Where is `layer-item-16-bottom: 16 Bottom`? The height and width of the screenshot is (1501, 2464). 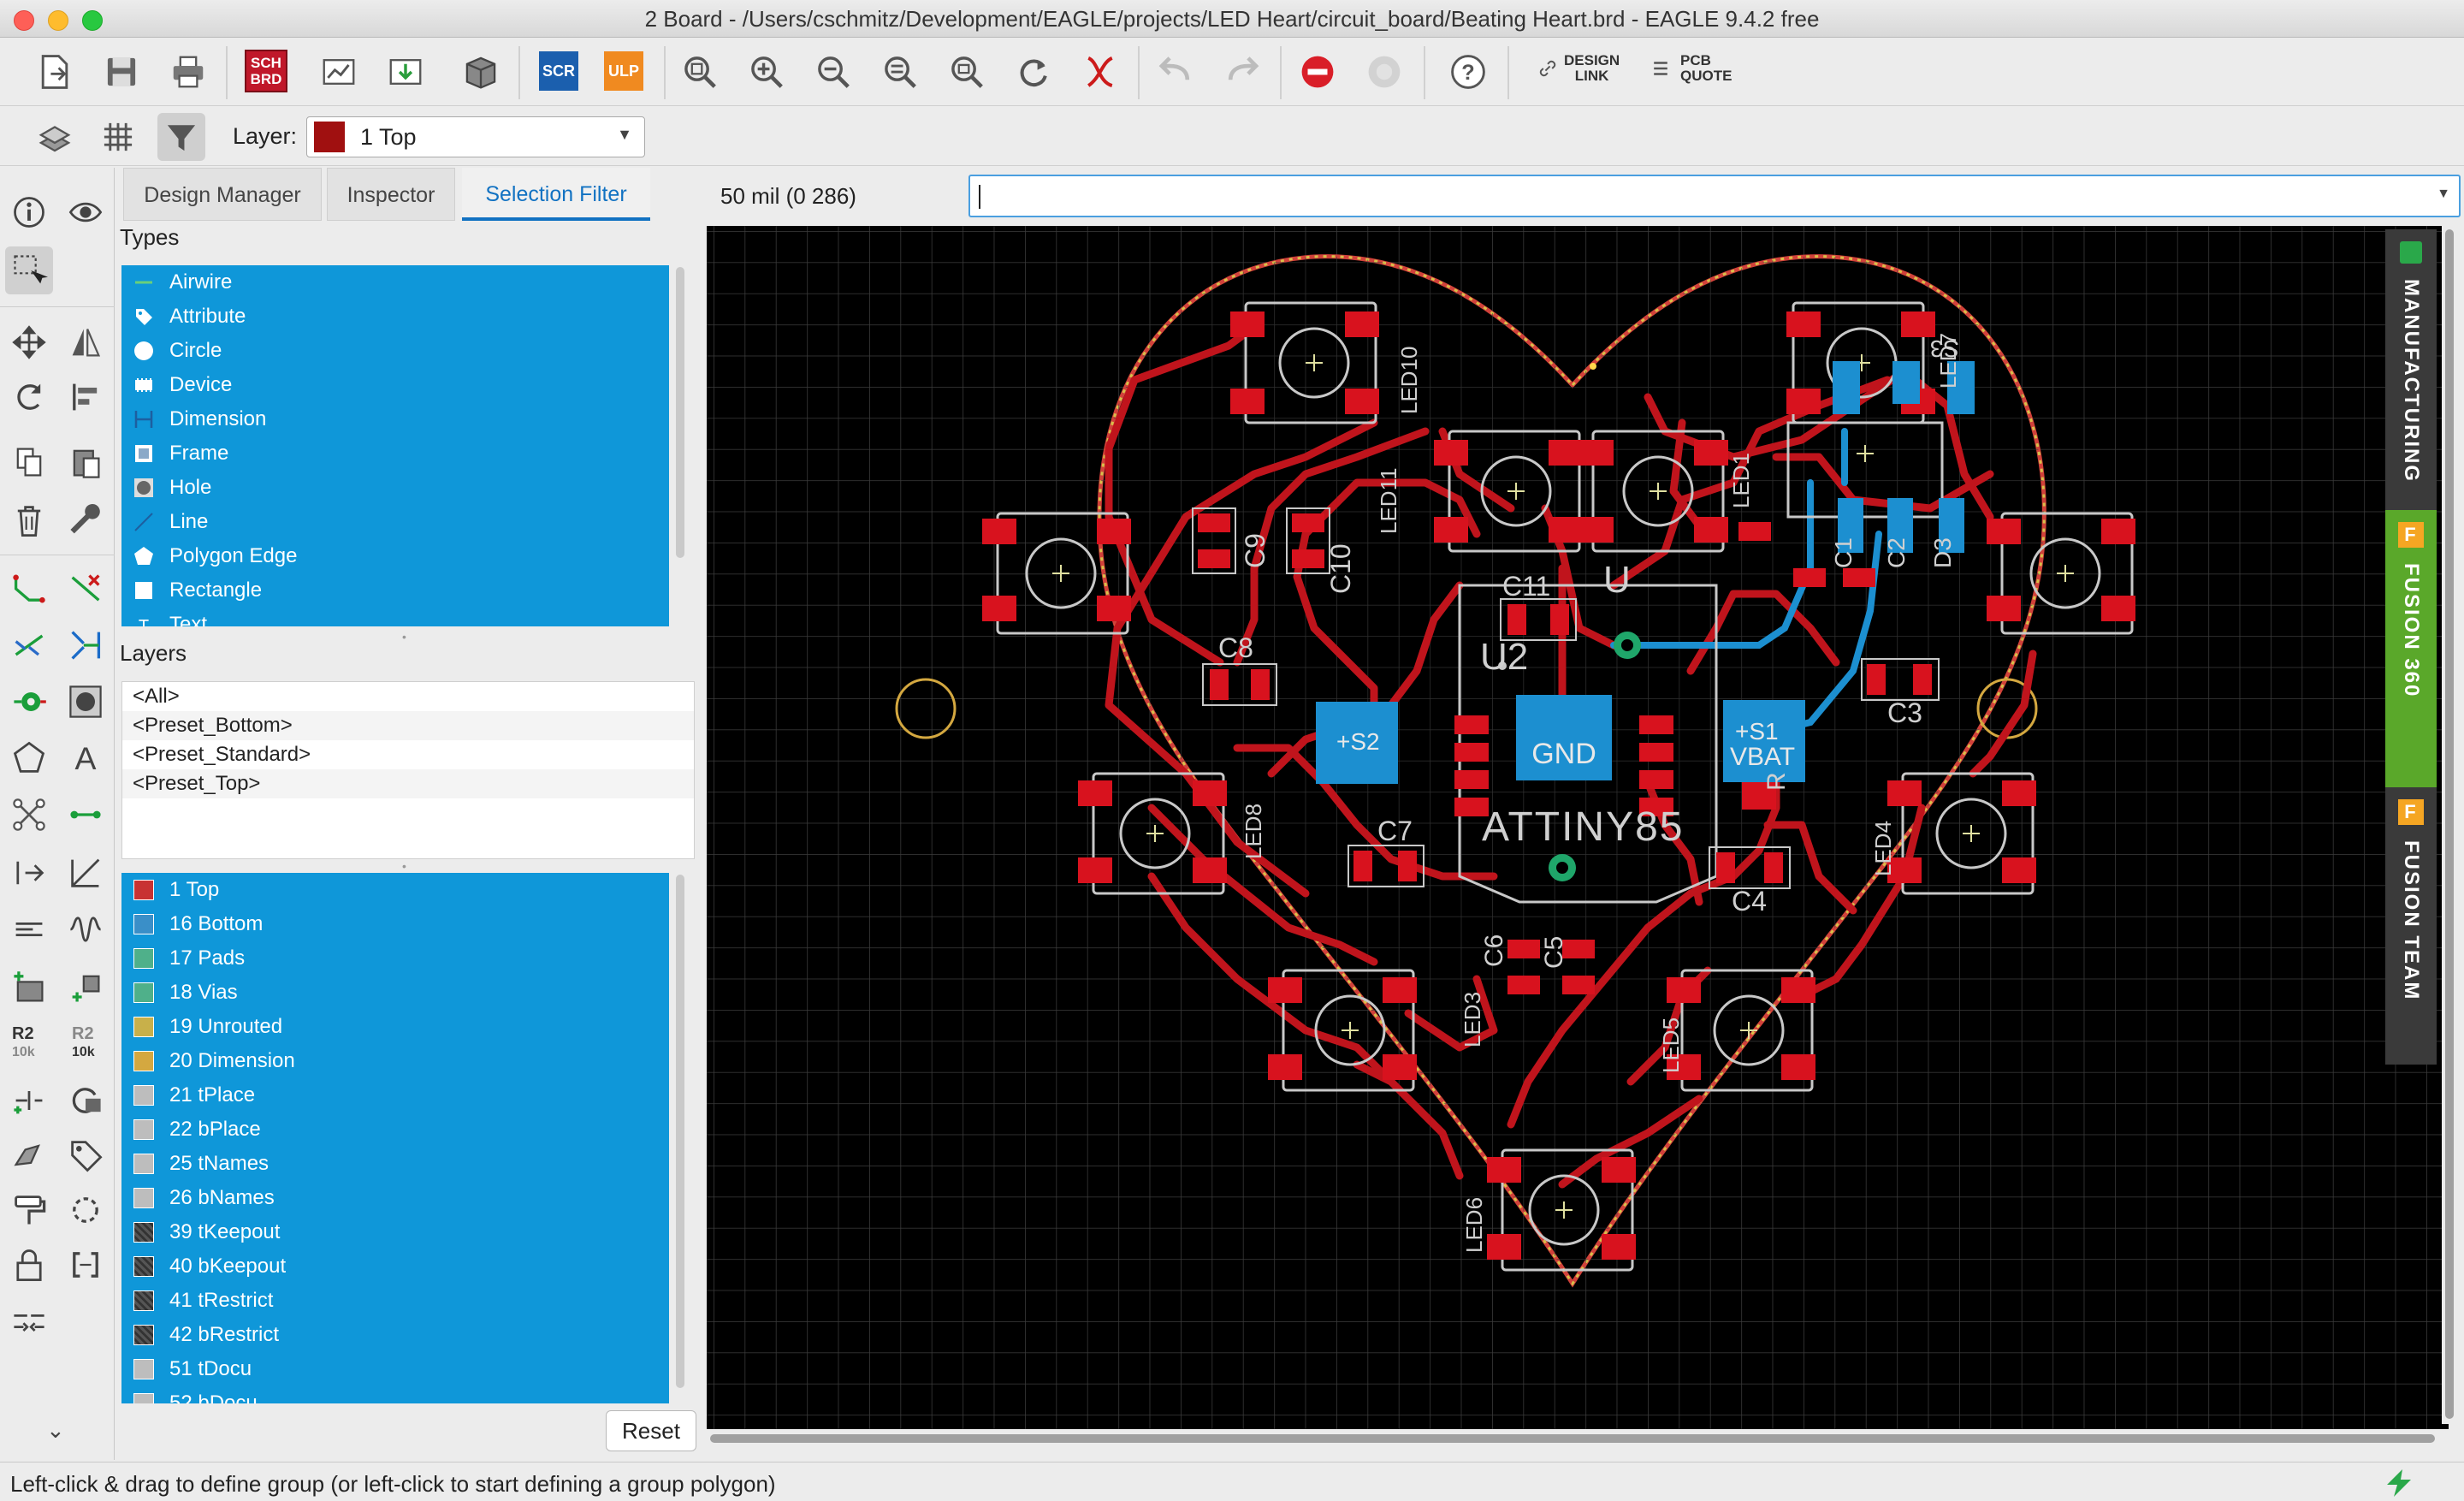
layer-item-16-bottom: 16 Bottom is located at coordinates (395, 924).